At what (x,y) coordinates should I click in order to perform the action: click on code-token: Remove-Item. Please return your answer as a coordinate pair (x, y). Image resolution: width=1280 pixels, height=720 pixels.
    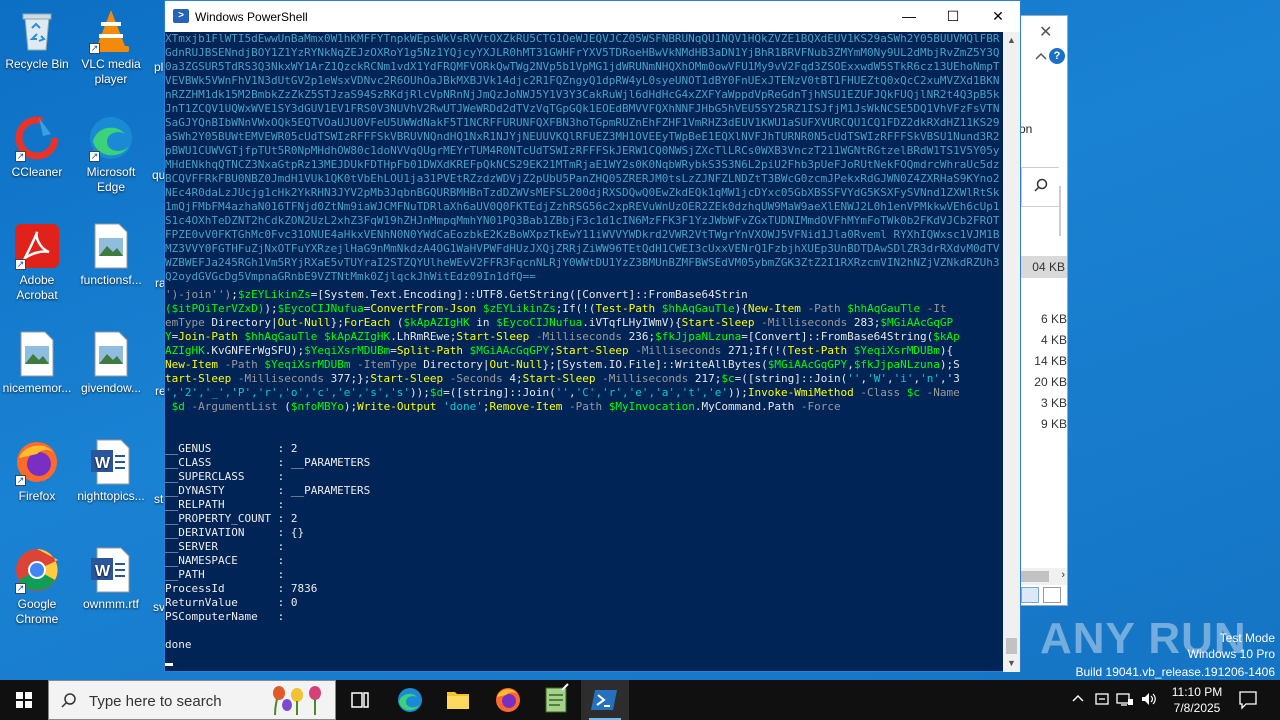
    Looking at the image, I should click on (526, 406).